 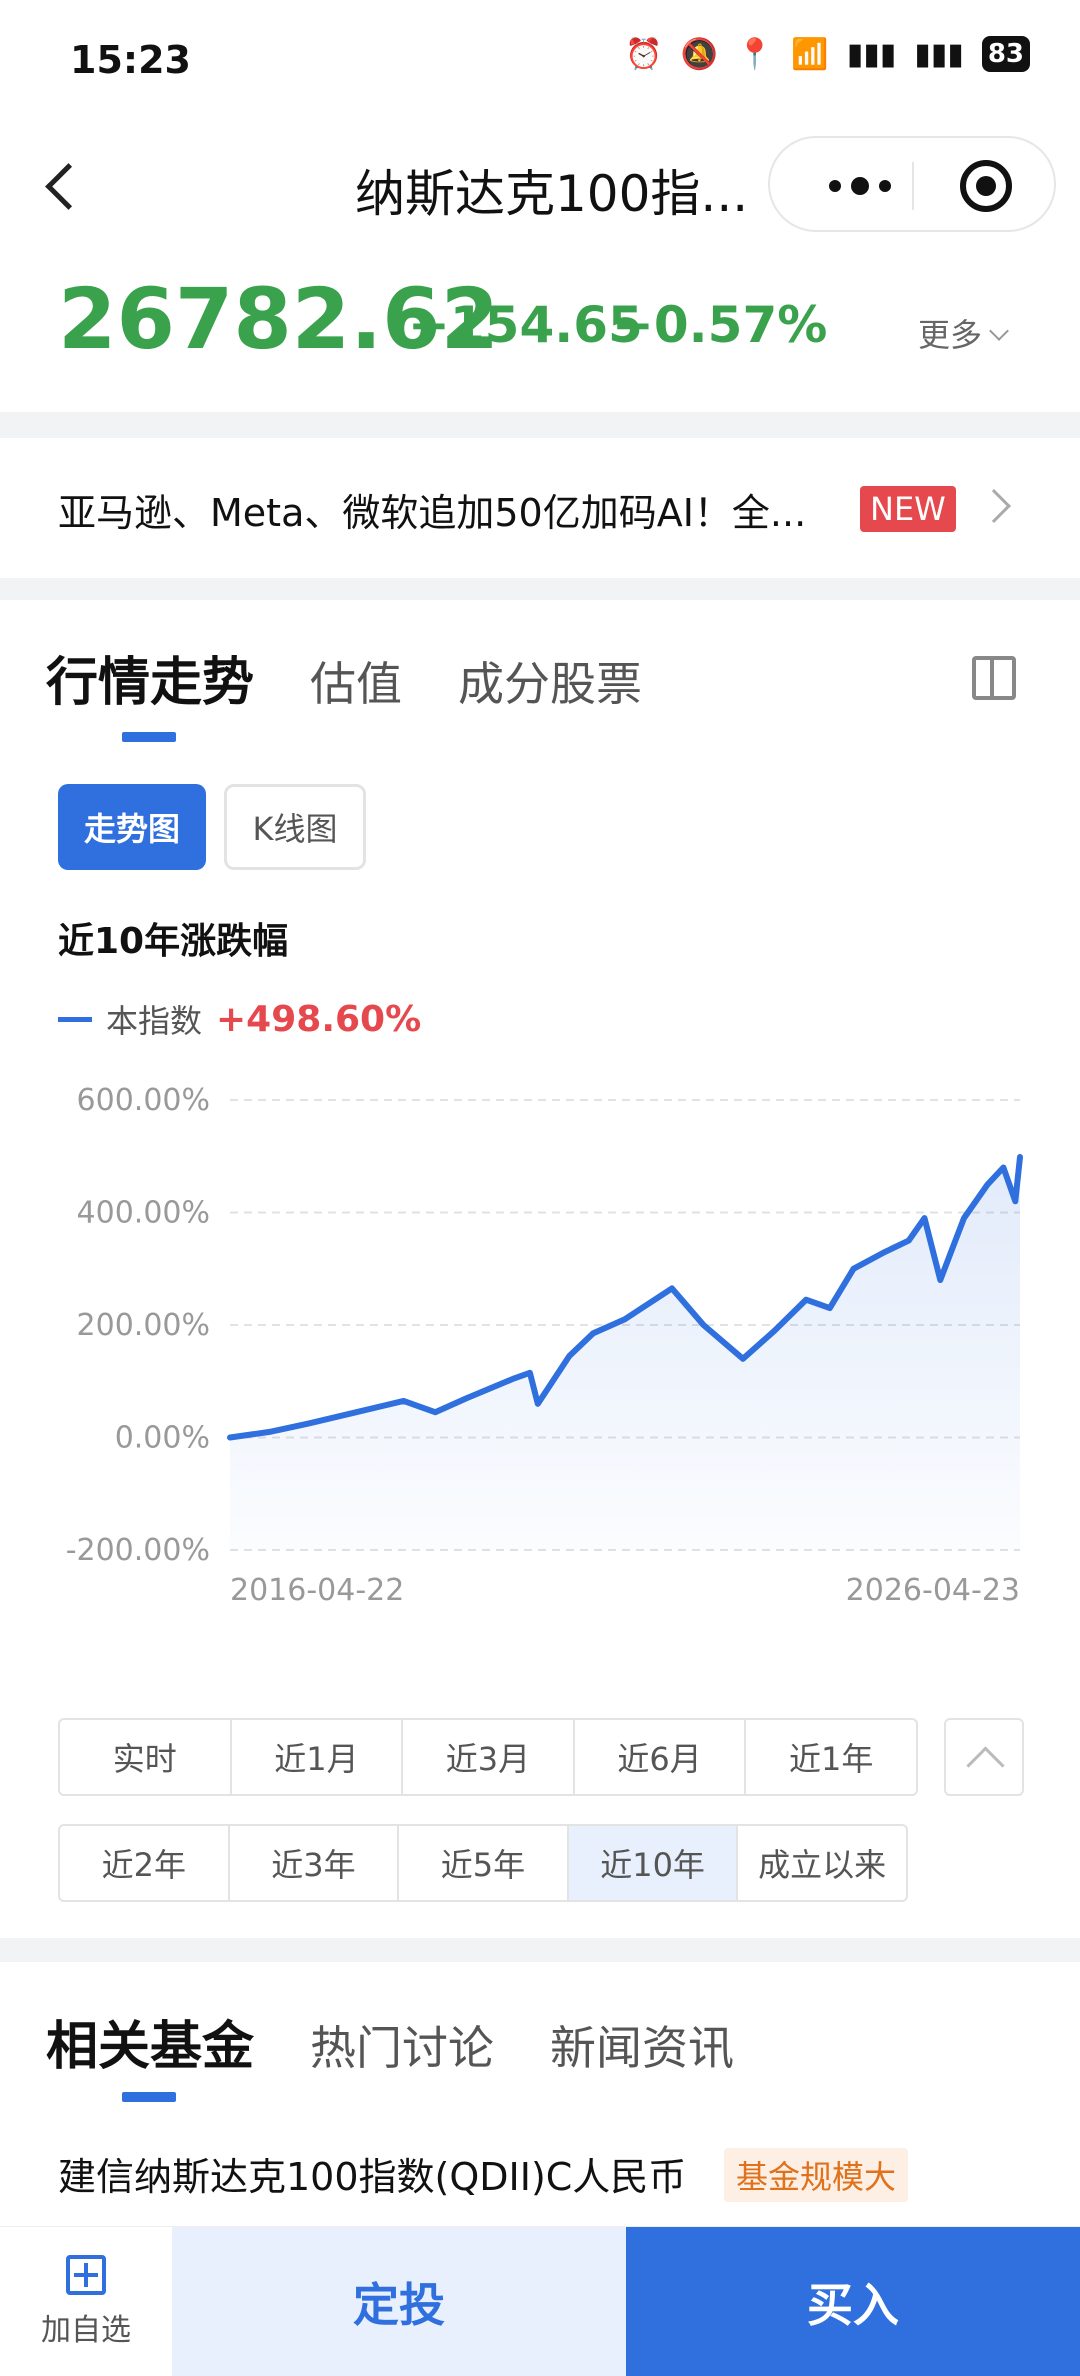 What do you see at coordinates (317, 1590) in the screenshot?
I see `x-start-label: 2016-04-22` at bounding box center [317, 1590].